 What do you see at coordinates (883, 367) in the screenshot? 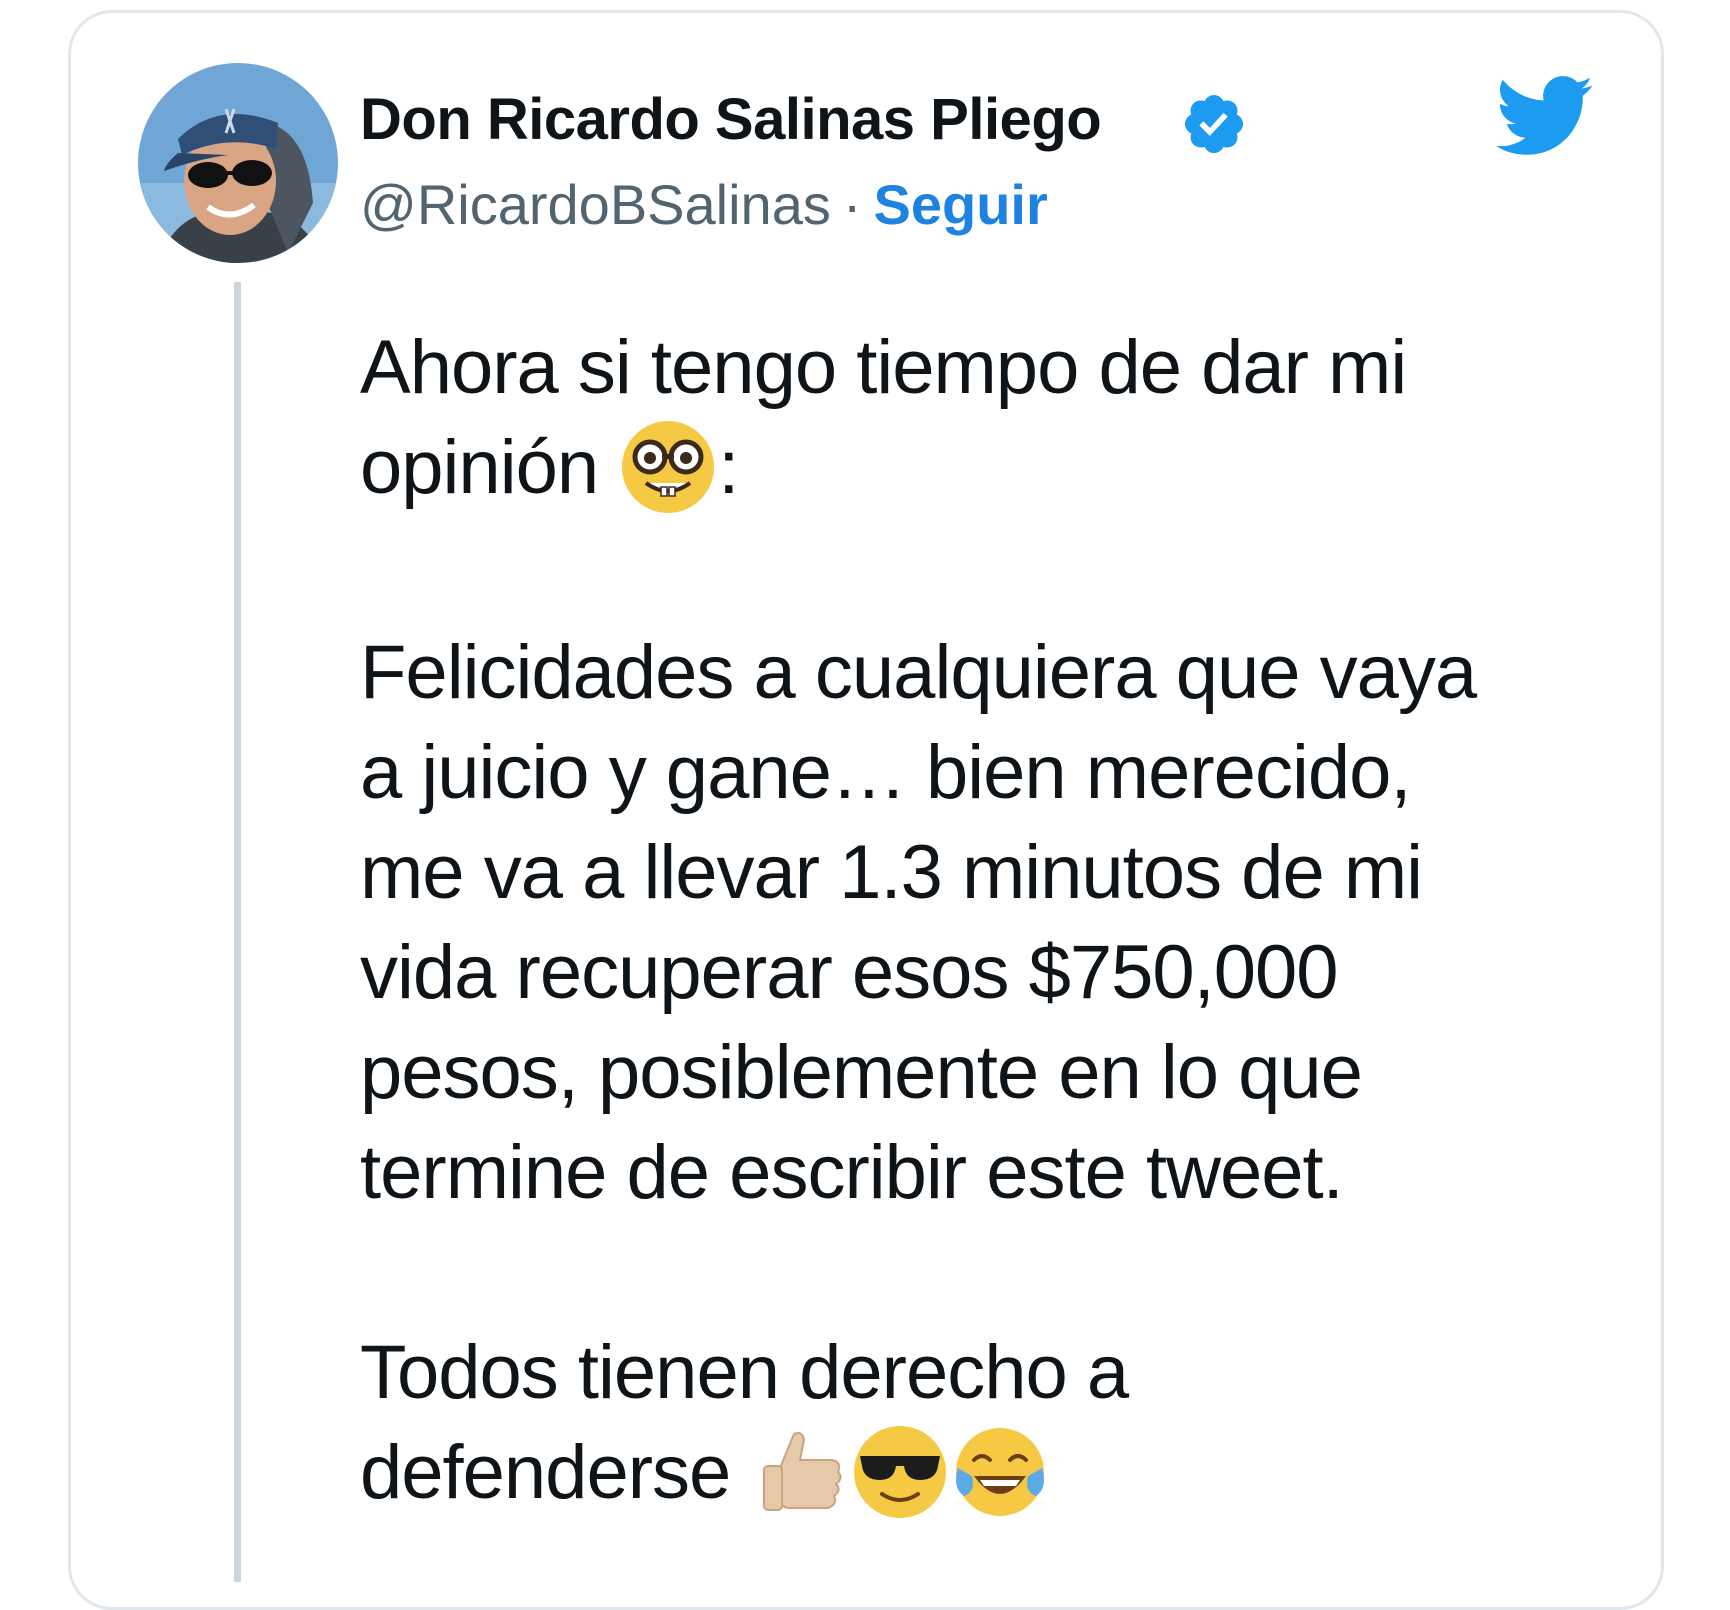
I see `tweet-line: Ahora si tengo tiempo de dar mi` at bounding box center [883, 367].